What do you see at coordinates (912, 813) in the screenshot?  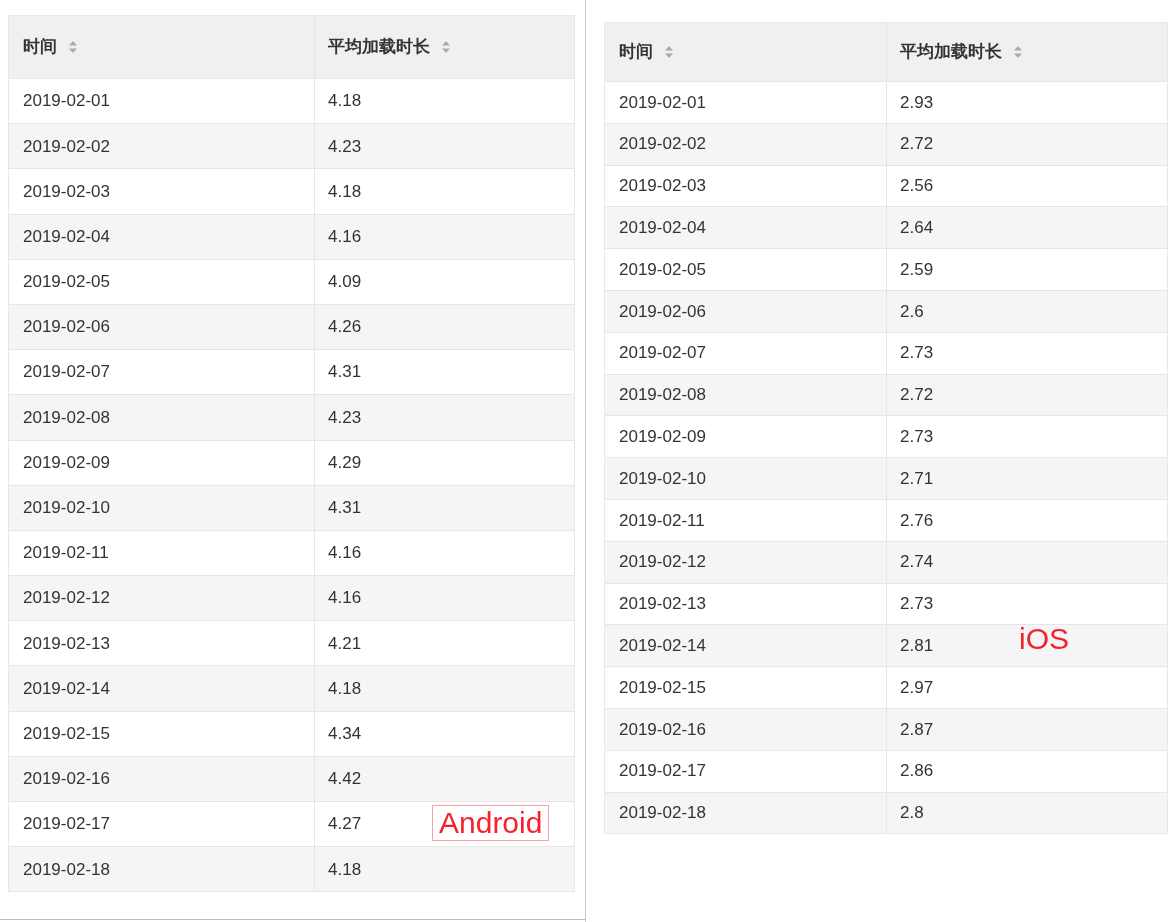 I see `duration-cell-text: 2.8` at bounding box center [912, 813].